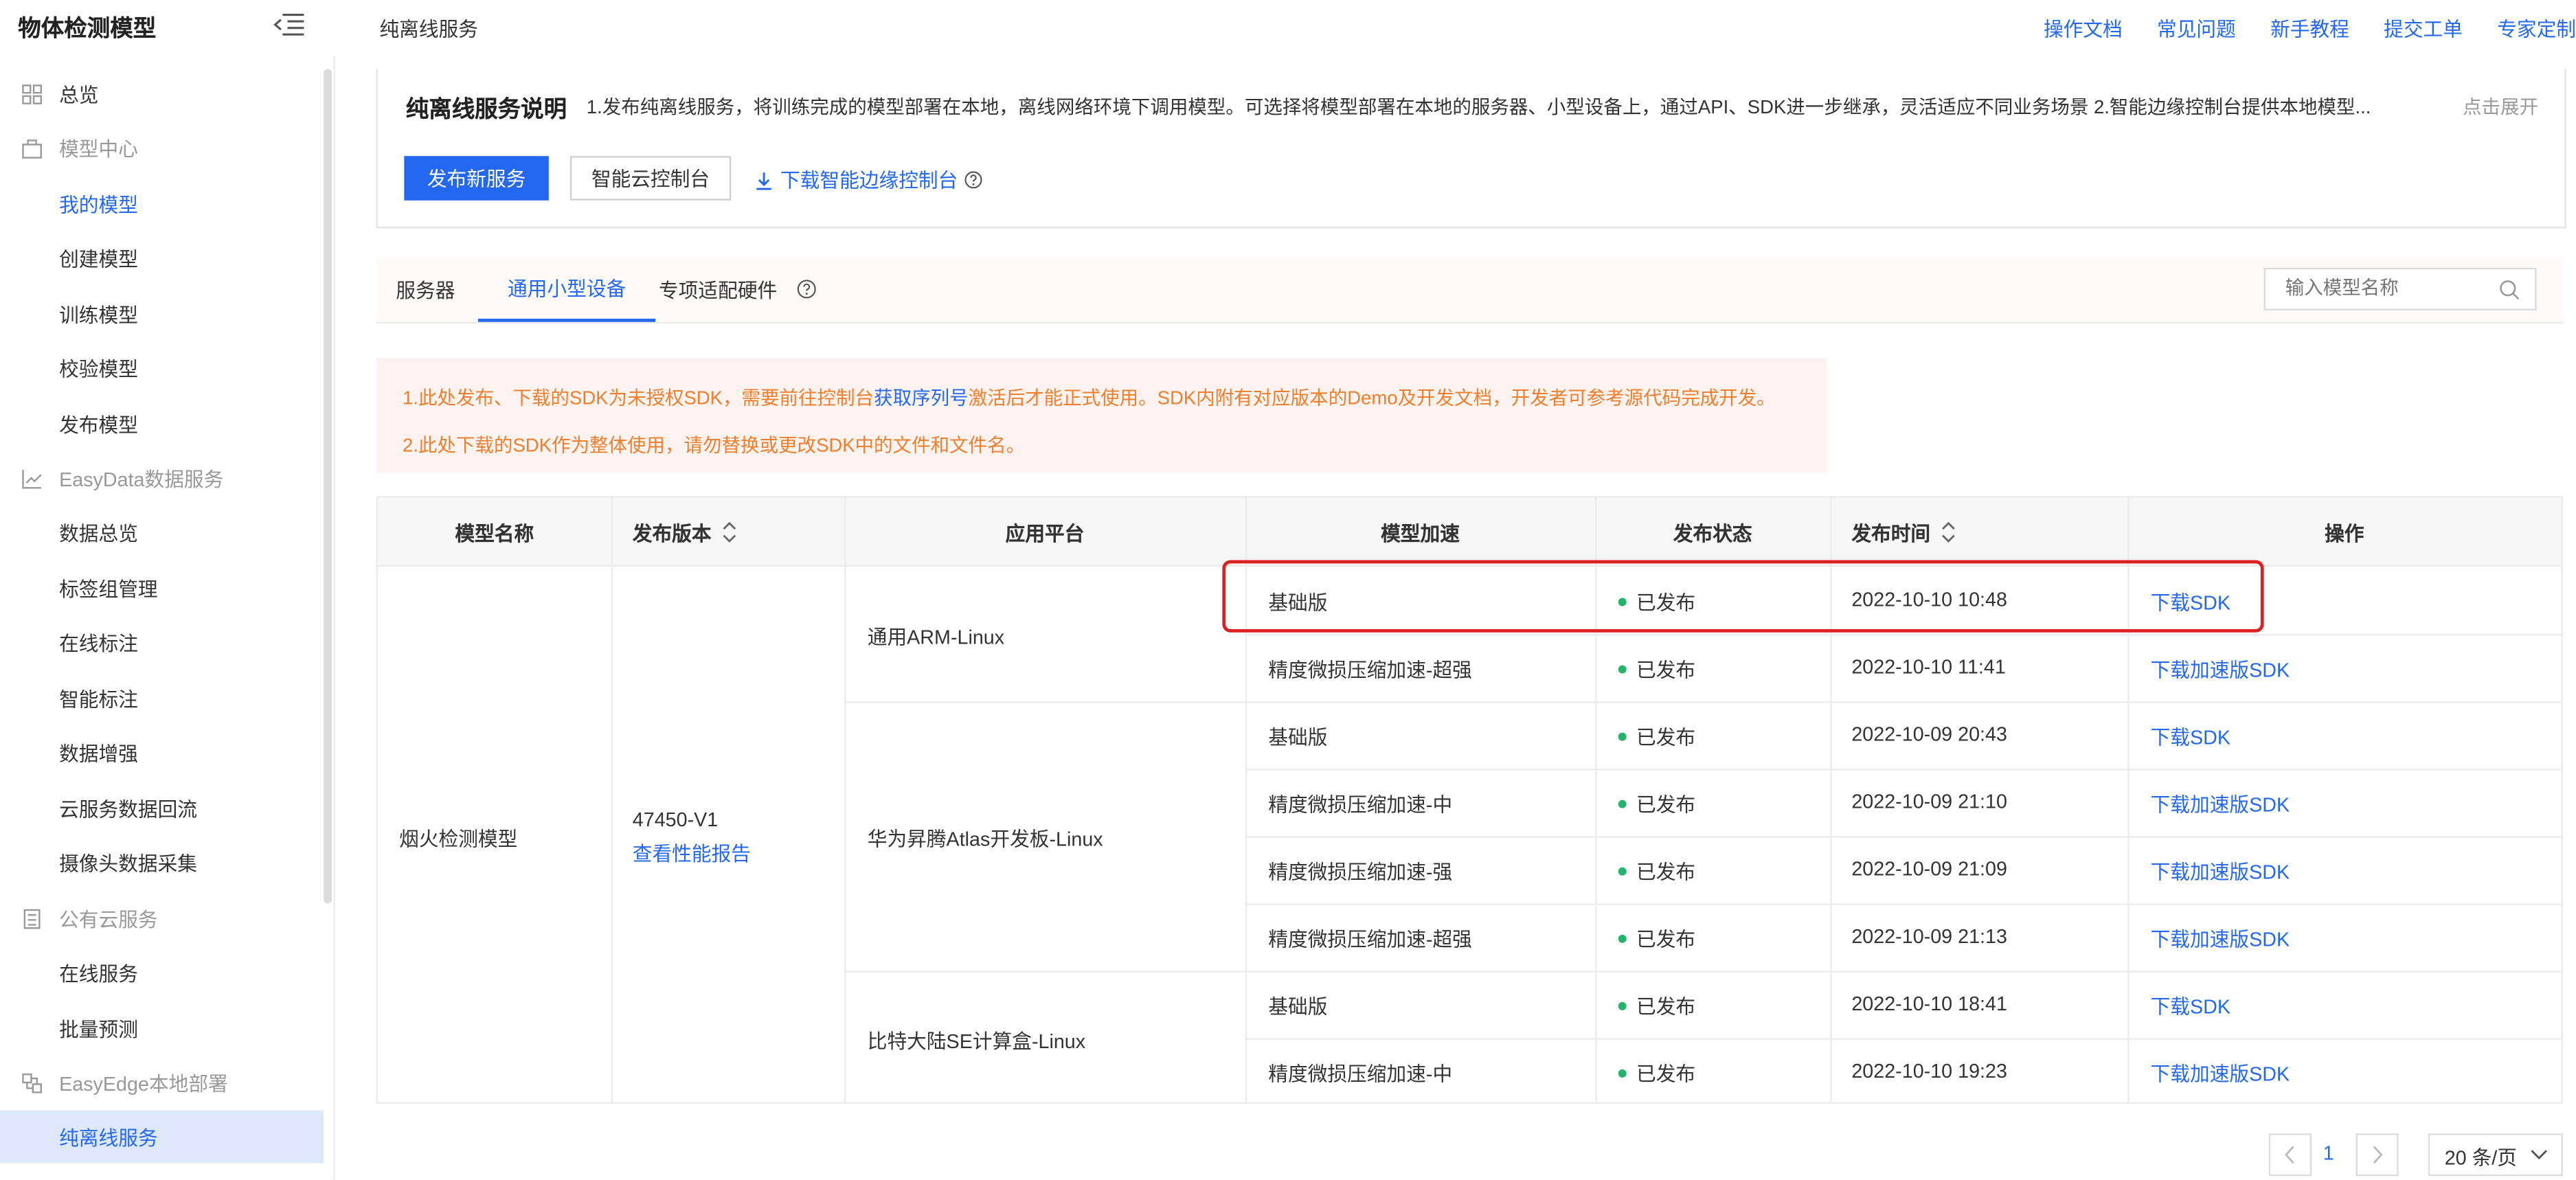 This screenshot has height=1180, width=2576. What do you see at coordinates (328, 486) in the screenshot?
I see `sidebar-scrollbar` at bounding box center [328, 486].